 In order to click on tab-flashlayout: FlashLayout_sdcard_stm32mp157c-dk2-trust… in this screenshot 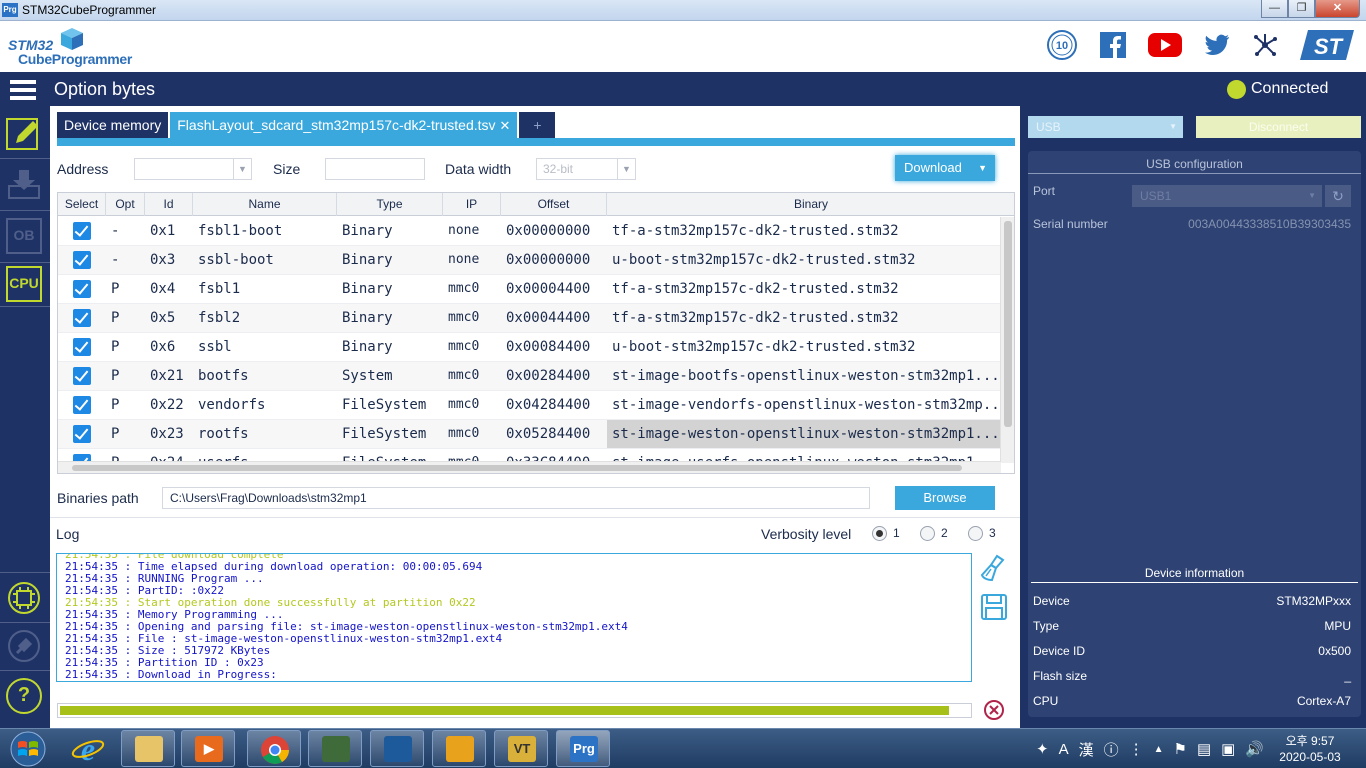, I will do `click(344, 125)`.